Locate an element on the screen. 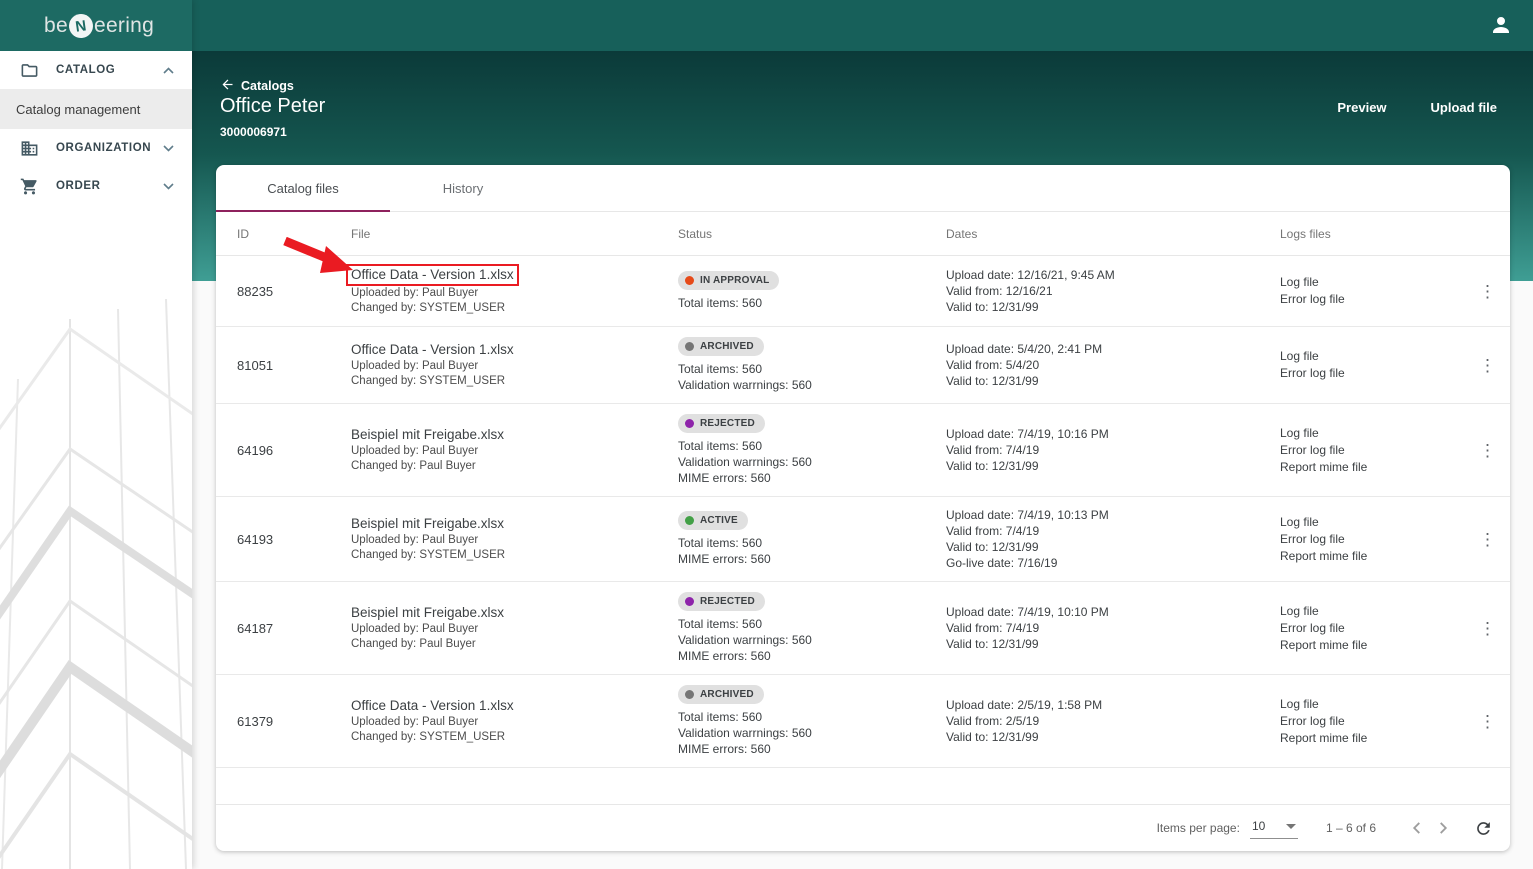  refresh-icon is located at coordinates (1483, 828).